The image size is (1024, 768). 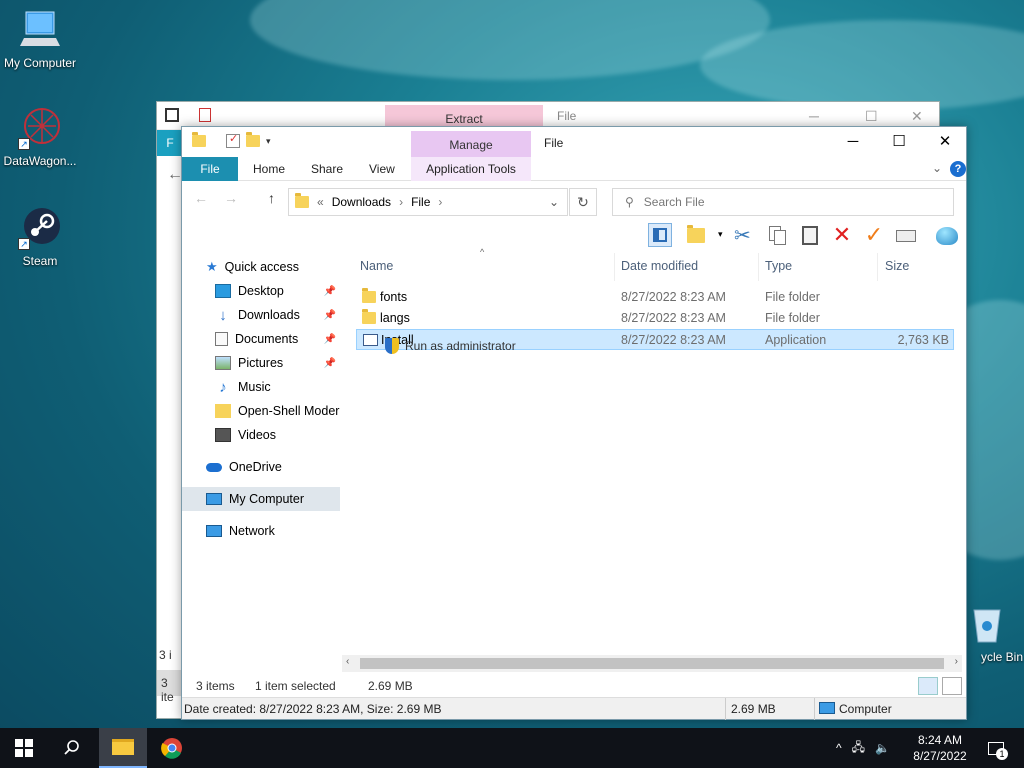 I want to click on manage-tab: Manage, so click(x=471, y=144).